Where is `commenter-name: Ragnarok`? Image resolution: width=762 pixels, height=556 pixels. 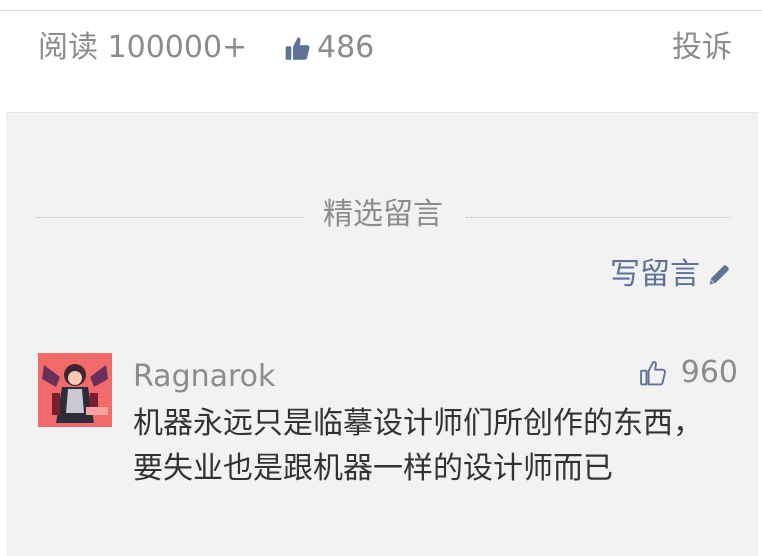
commenter-name: Ragnarok is located at coordinates (204, 377).